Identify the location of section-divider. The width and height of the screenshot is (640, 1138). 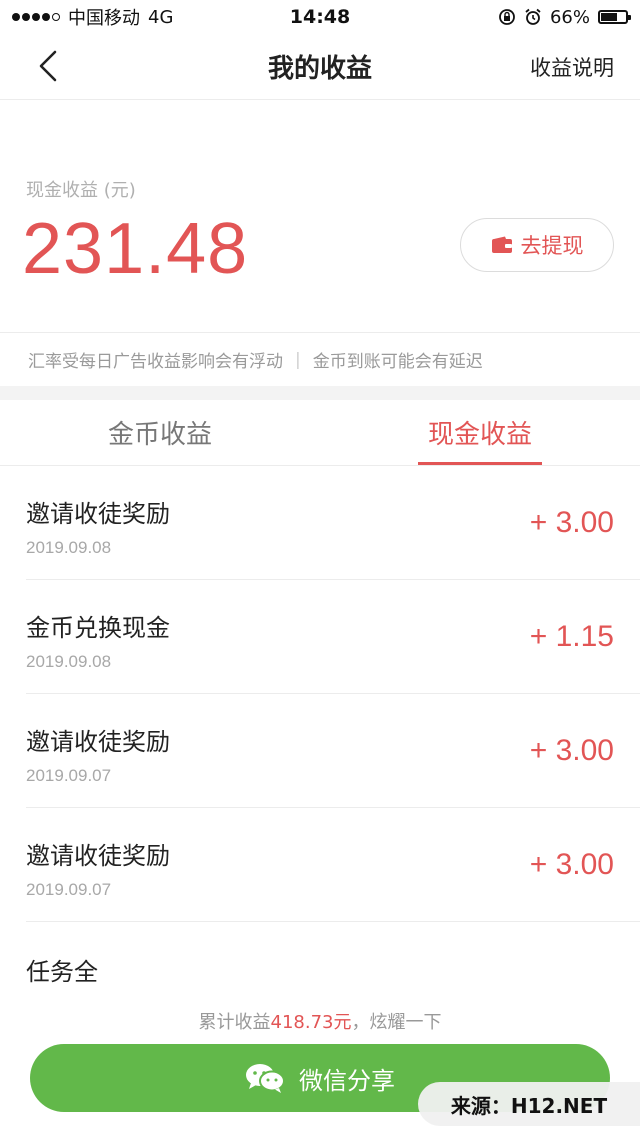
(320, 393).